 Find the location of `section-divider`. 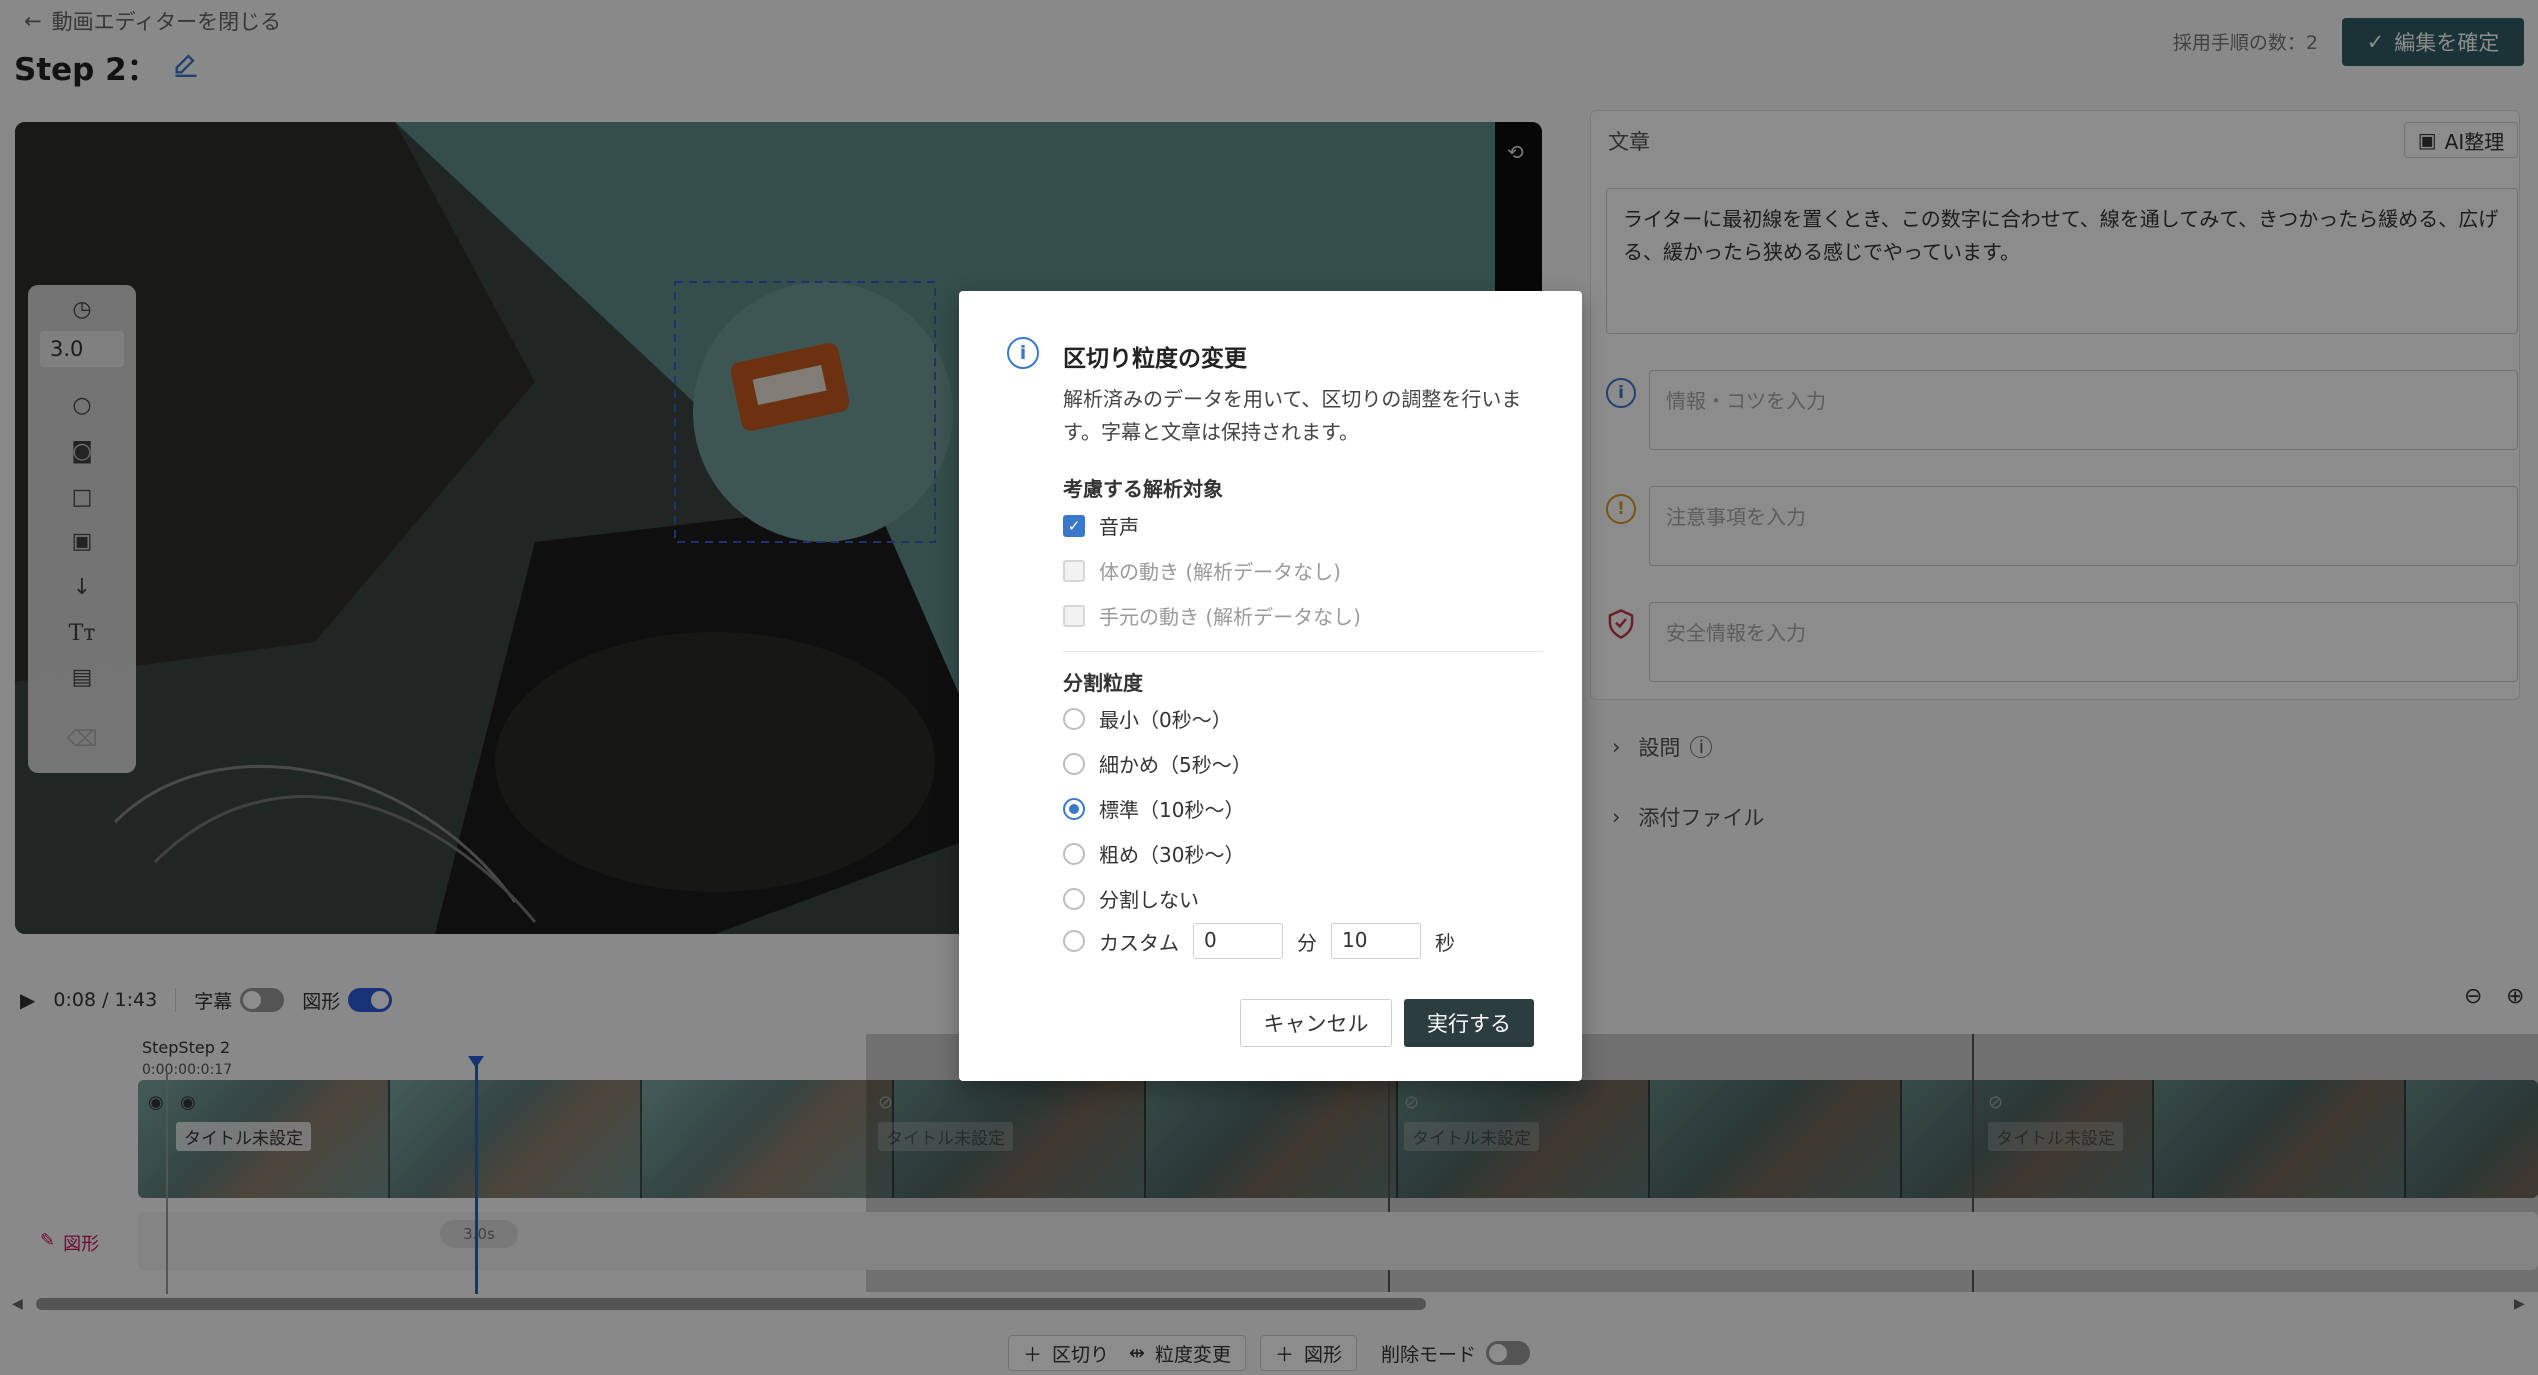

section-divider is located at coordinates (1303, 651).